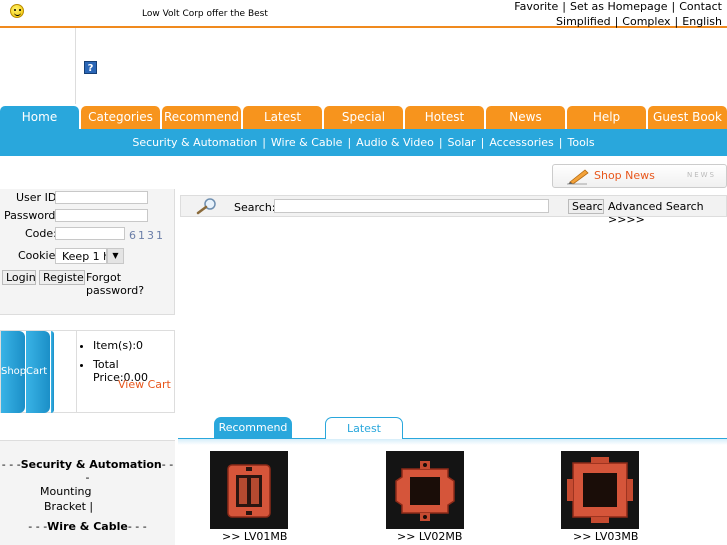 The height and width of the screenshot is (545, 727). What do you see at coordinates (81, 256) in the screenshot?
I see `cookie-select: Keep 1 h` at bounding box center [81, 256].